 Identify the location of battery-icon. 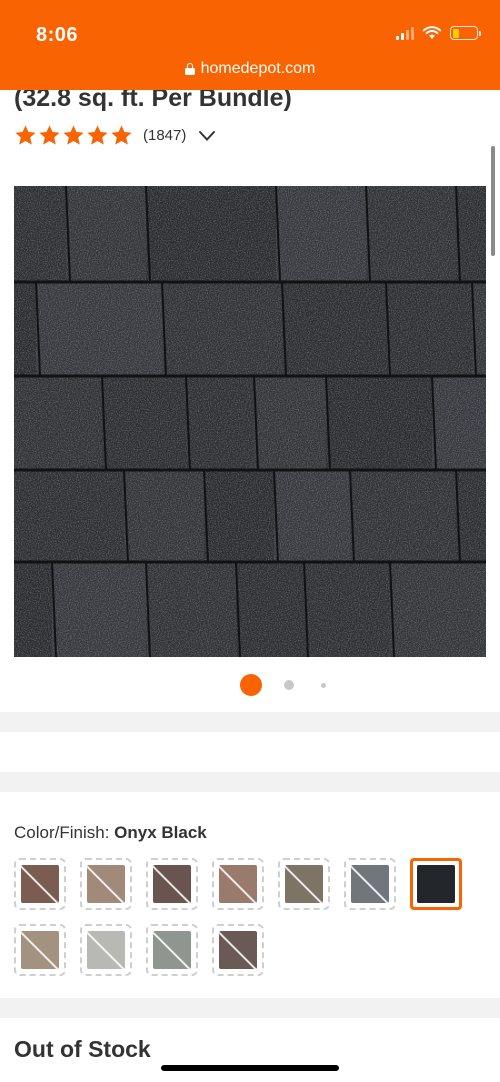
(465, 33).